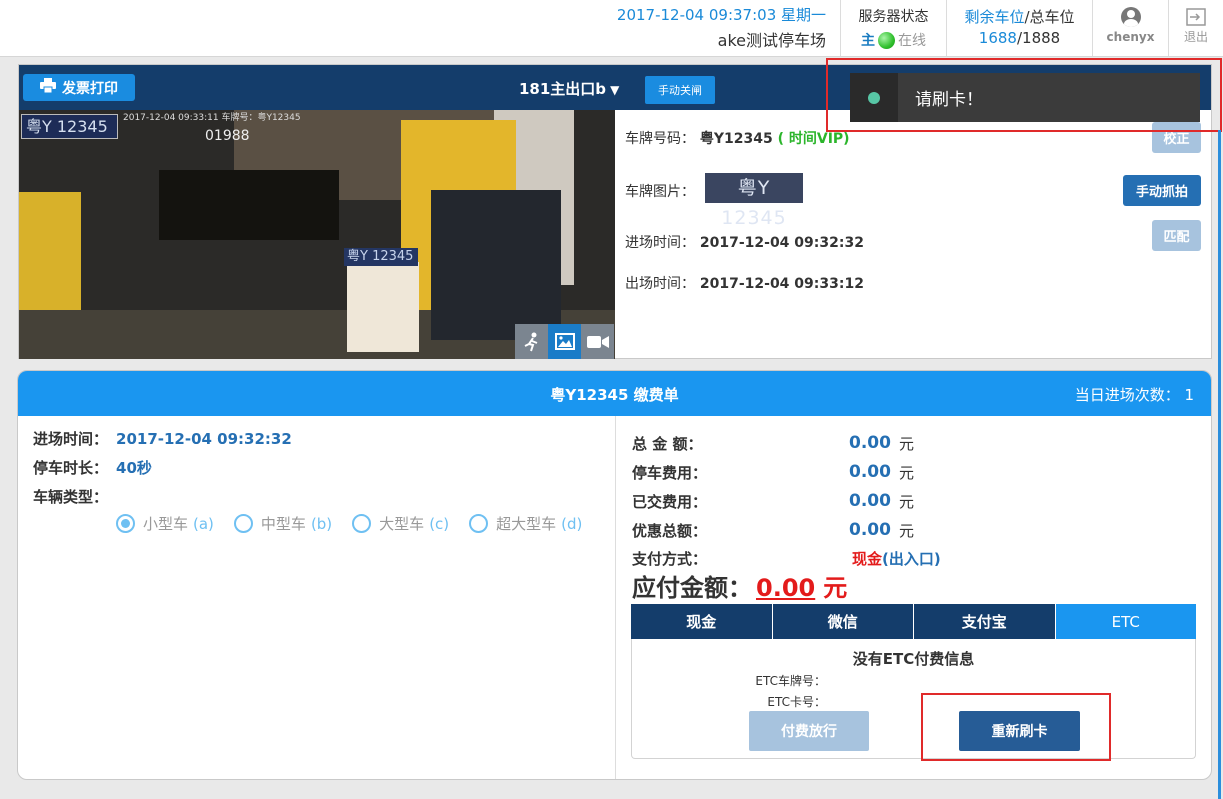 This screenshot has height=799, width=1223. Describe the element at coordinates (781, 284) in the screenshot. I see `exit-time-value: 2017-12-04 09:33:12` at that location.